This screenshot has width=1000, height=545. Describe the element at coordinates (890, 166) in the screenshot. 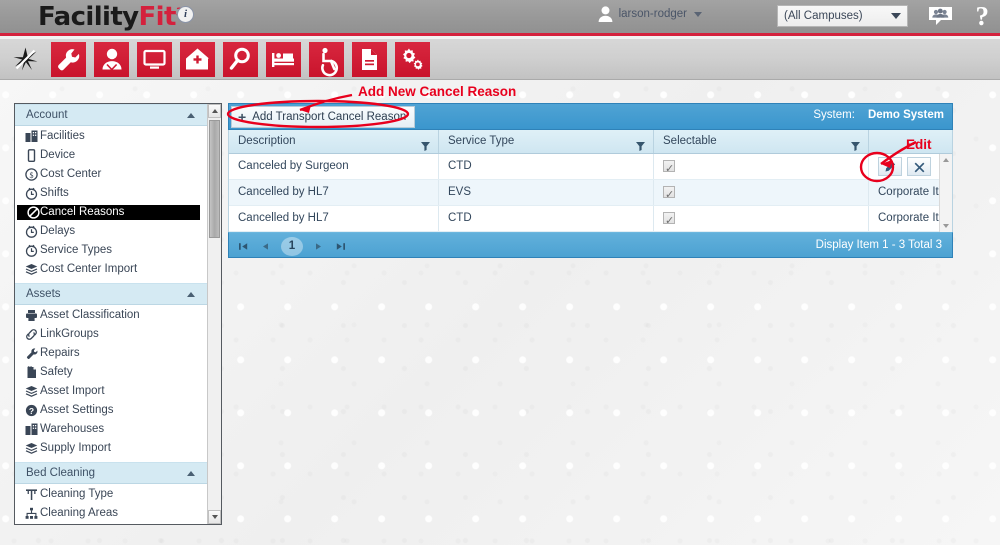

I see `edit-row-button` at that location.